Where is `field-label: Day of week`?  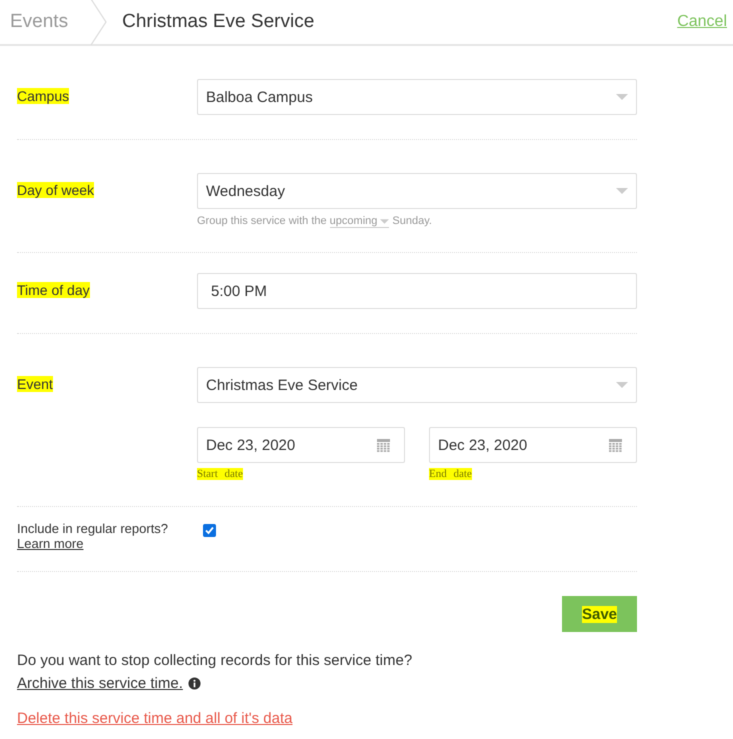
field-label: Day of week is located at coordinates (55, 190).